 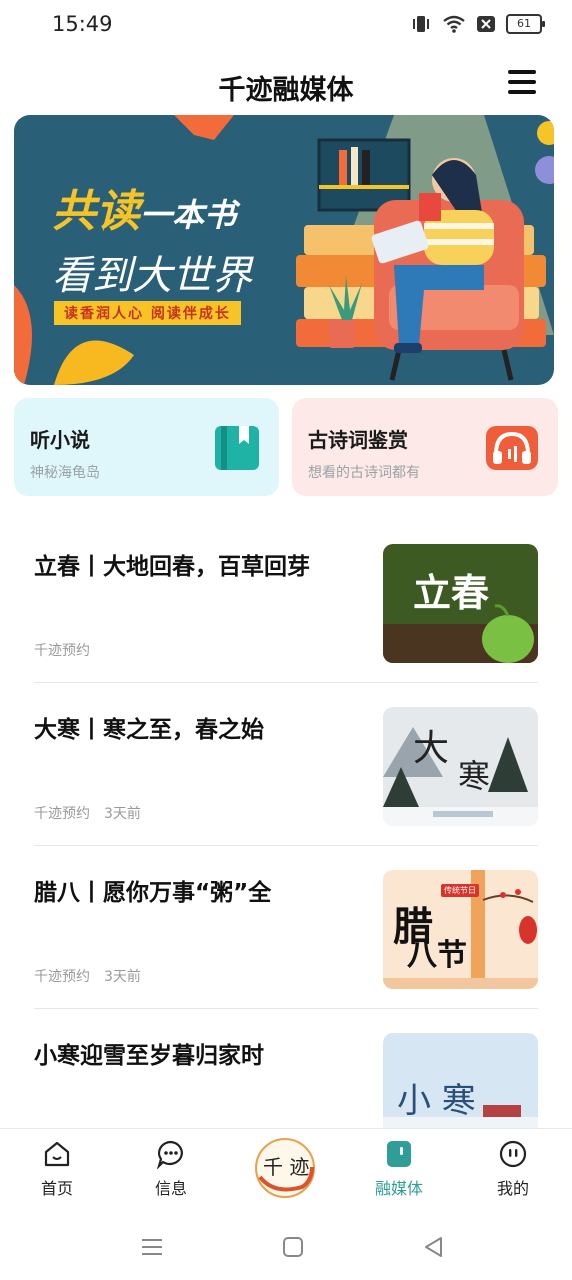 What do you see at coordinates (171, 1174) in the screenshot?
I see `tab-messages: 信息` at bounding box center [171, 1174].